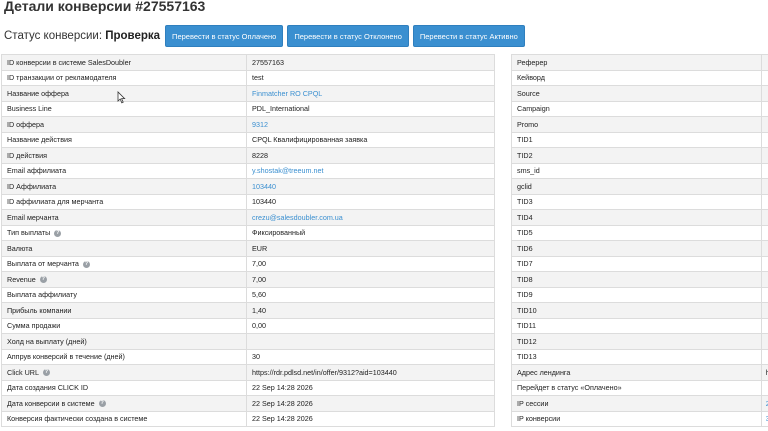 The width and height of the screenshot is (768, 431). Describe the element at coordinates (639, 232) in the screenshot. I see `table-row: TID5` at that location.